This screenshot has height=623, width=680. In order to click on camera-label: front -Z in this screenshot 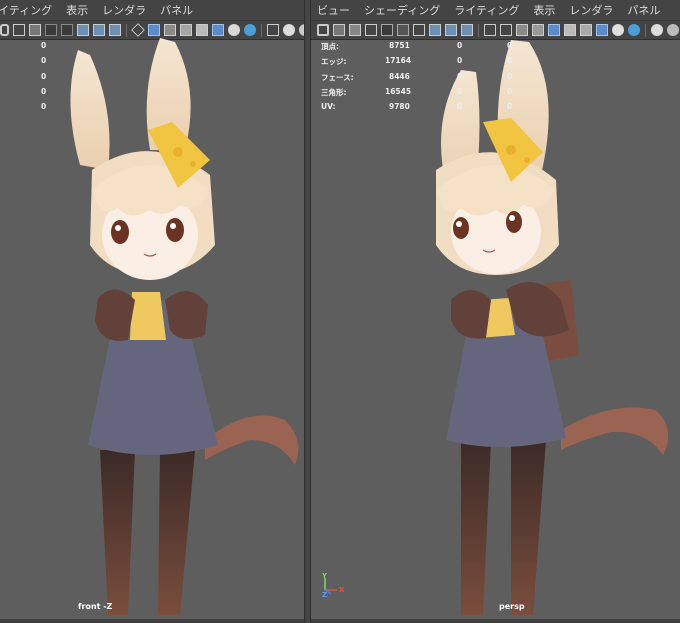, I will do `click(95, 606)`.